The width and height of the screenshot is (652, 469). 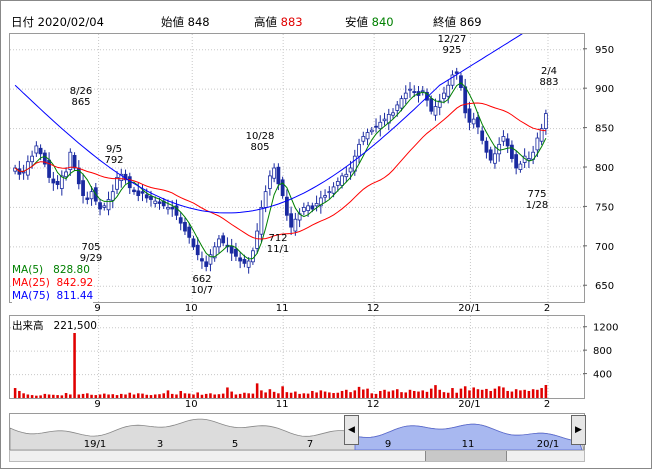 What do you see at coordinates (468, 444) in the screenshot?
I see `navigator-tick-label: 11` at bounding box center [468, 444].